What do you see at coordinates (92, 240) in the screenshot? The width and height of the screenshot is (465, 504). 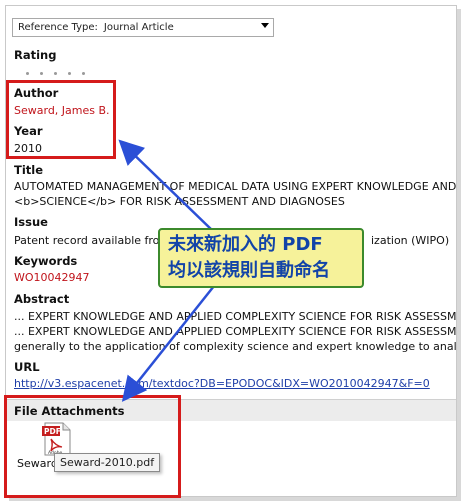 I see `issue-value-start: Patent record available from` at bounding box center [92, 240].